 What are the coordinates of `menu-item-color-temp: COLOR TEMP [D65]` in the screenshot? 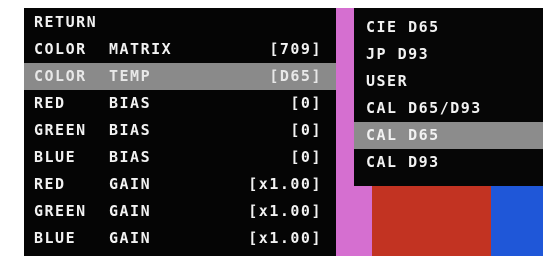 It's located at (180, 76).